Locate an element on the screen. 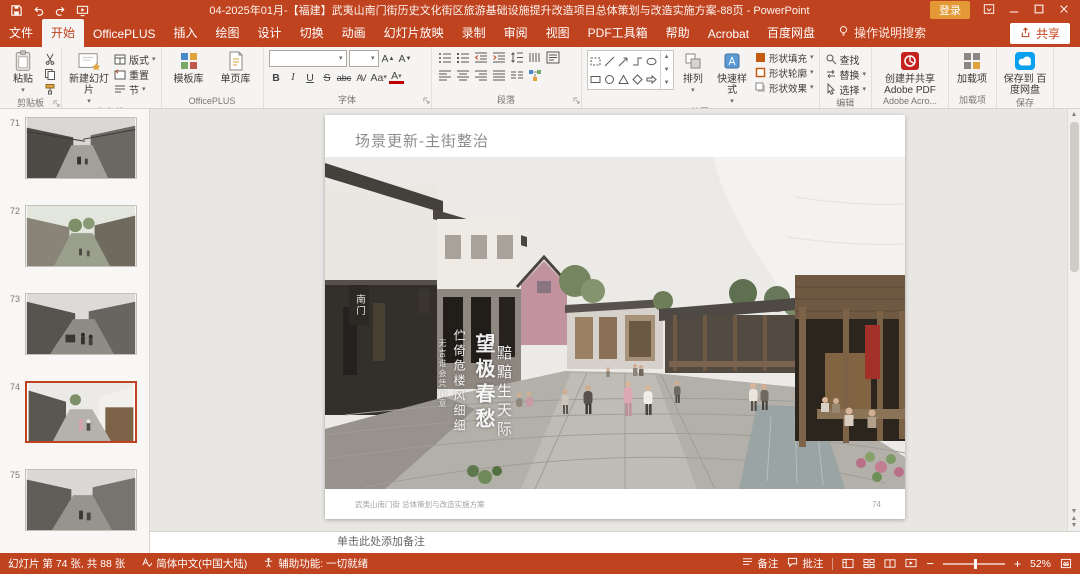 The width and height of the screenshot is (1080, 574). save-icon is located at coordinates (16, 10).